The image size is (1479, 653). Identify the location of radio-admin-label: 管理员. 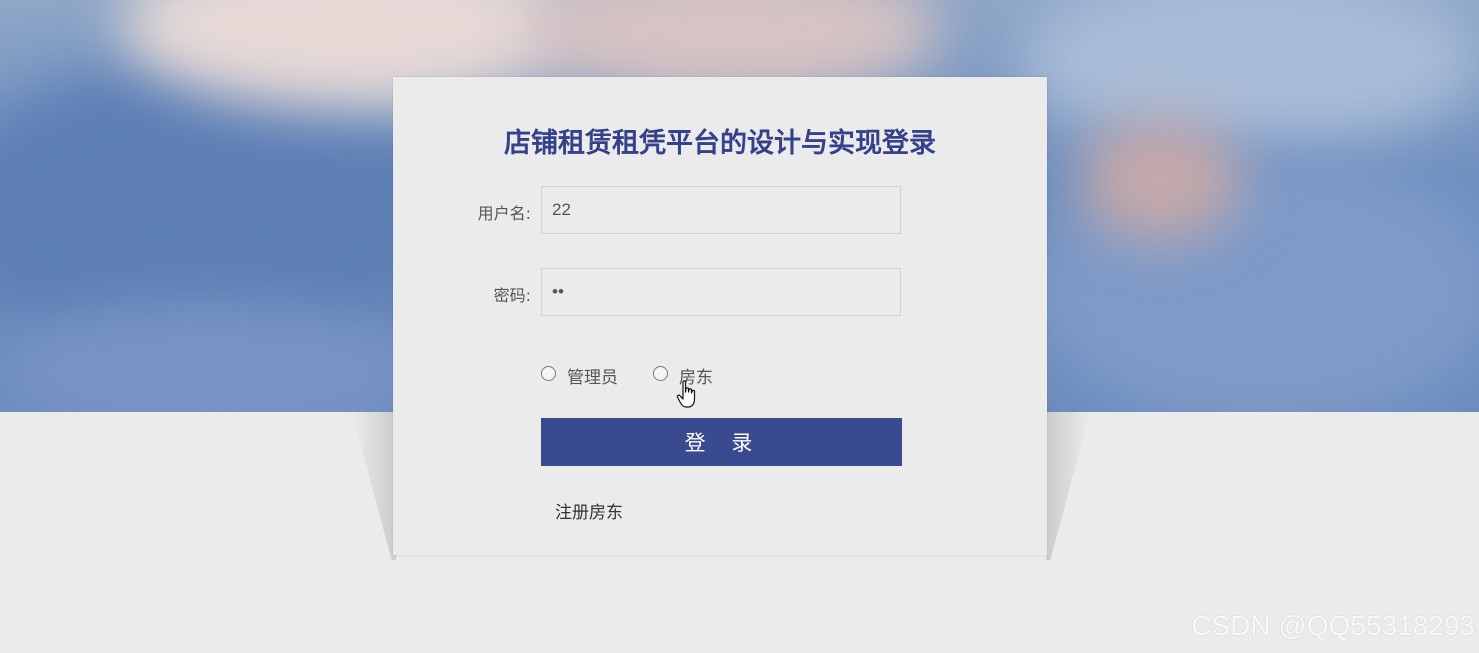
(592, 375).